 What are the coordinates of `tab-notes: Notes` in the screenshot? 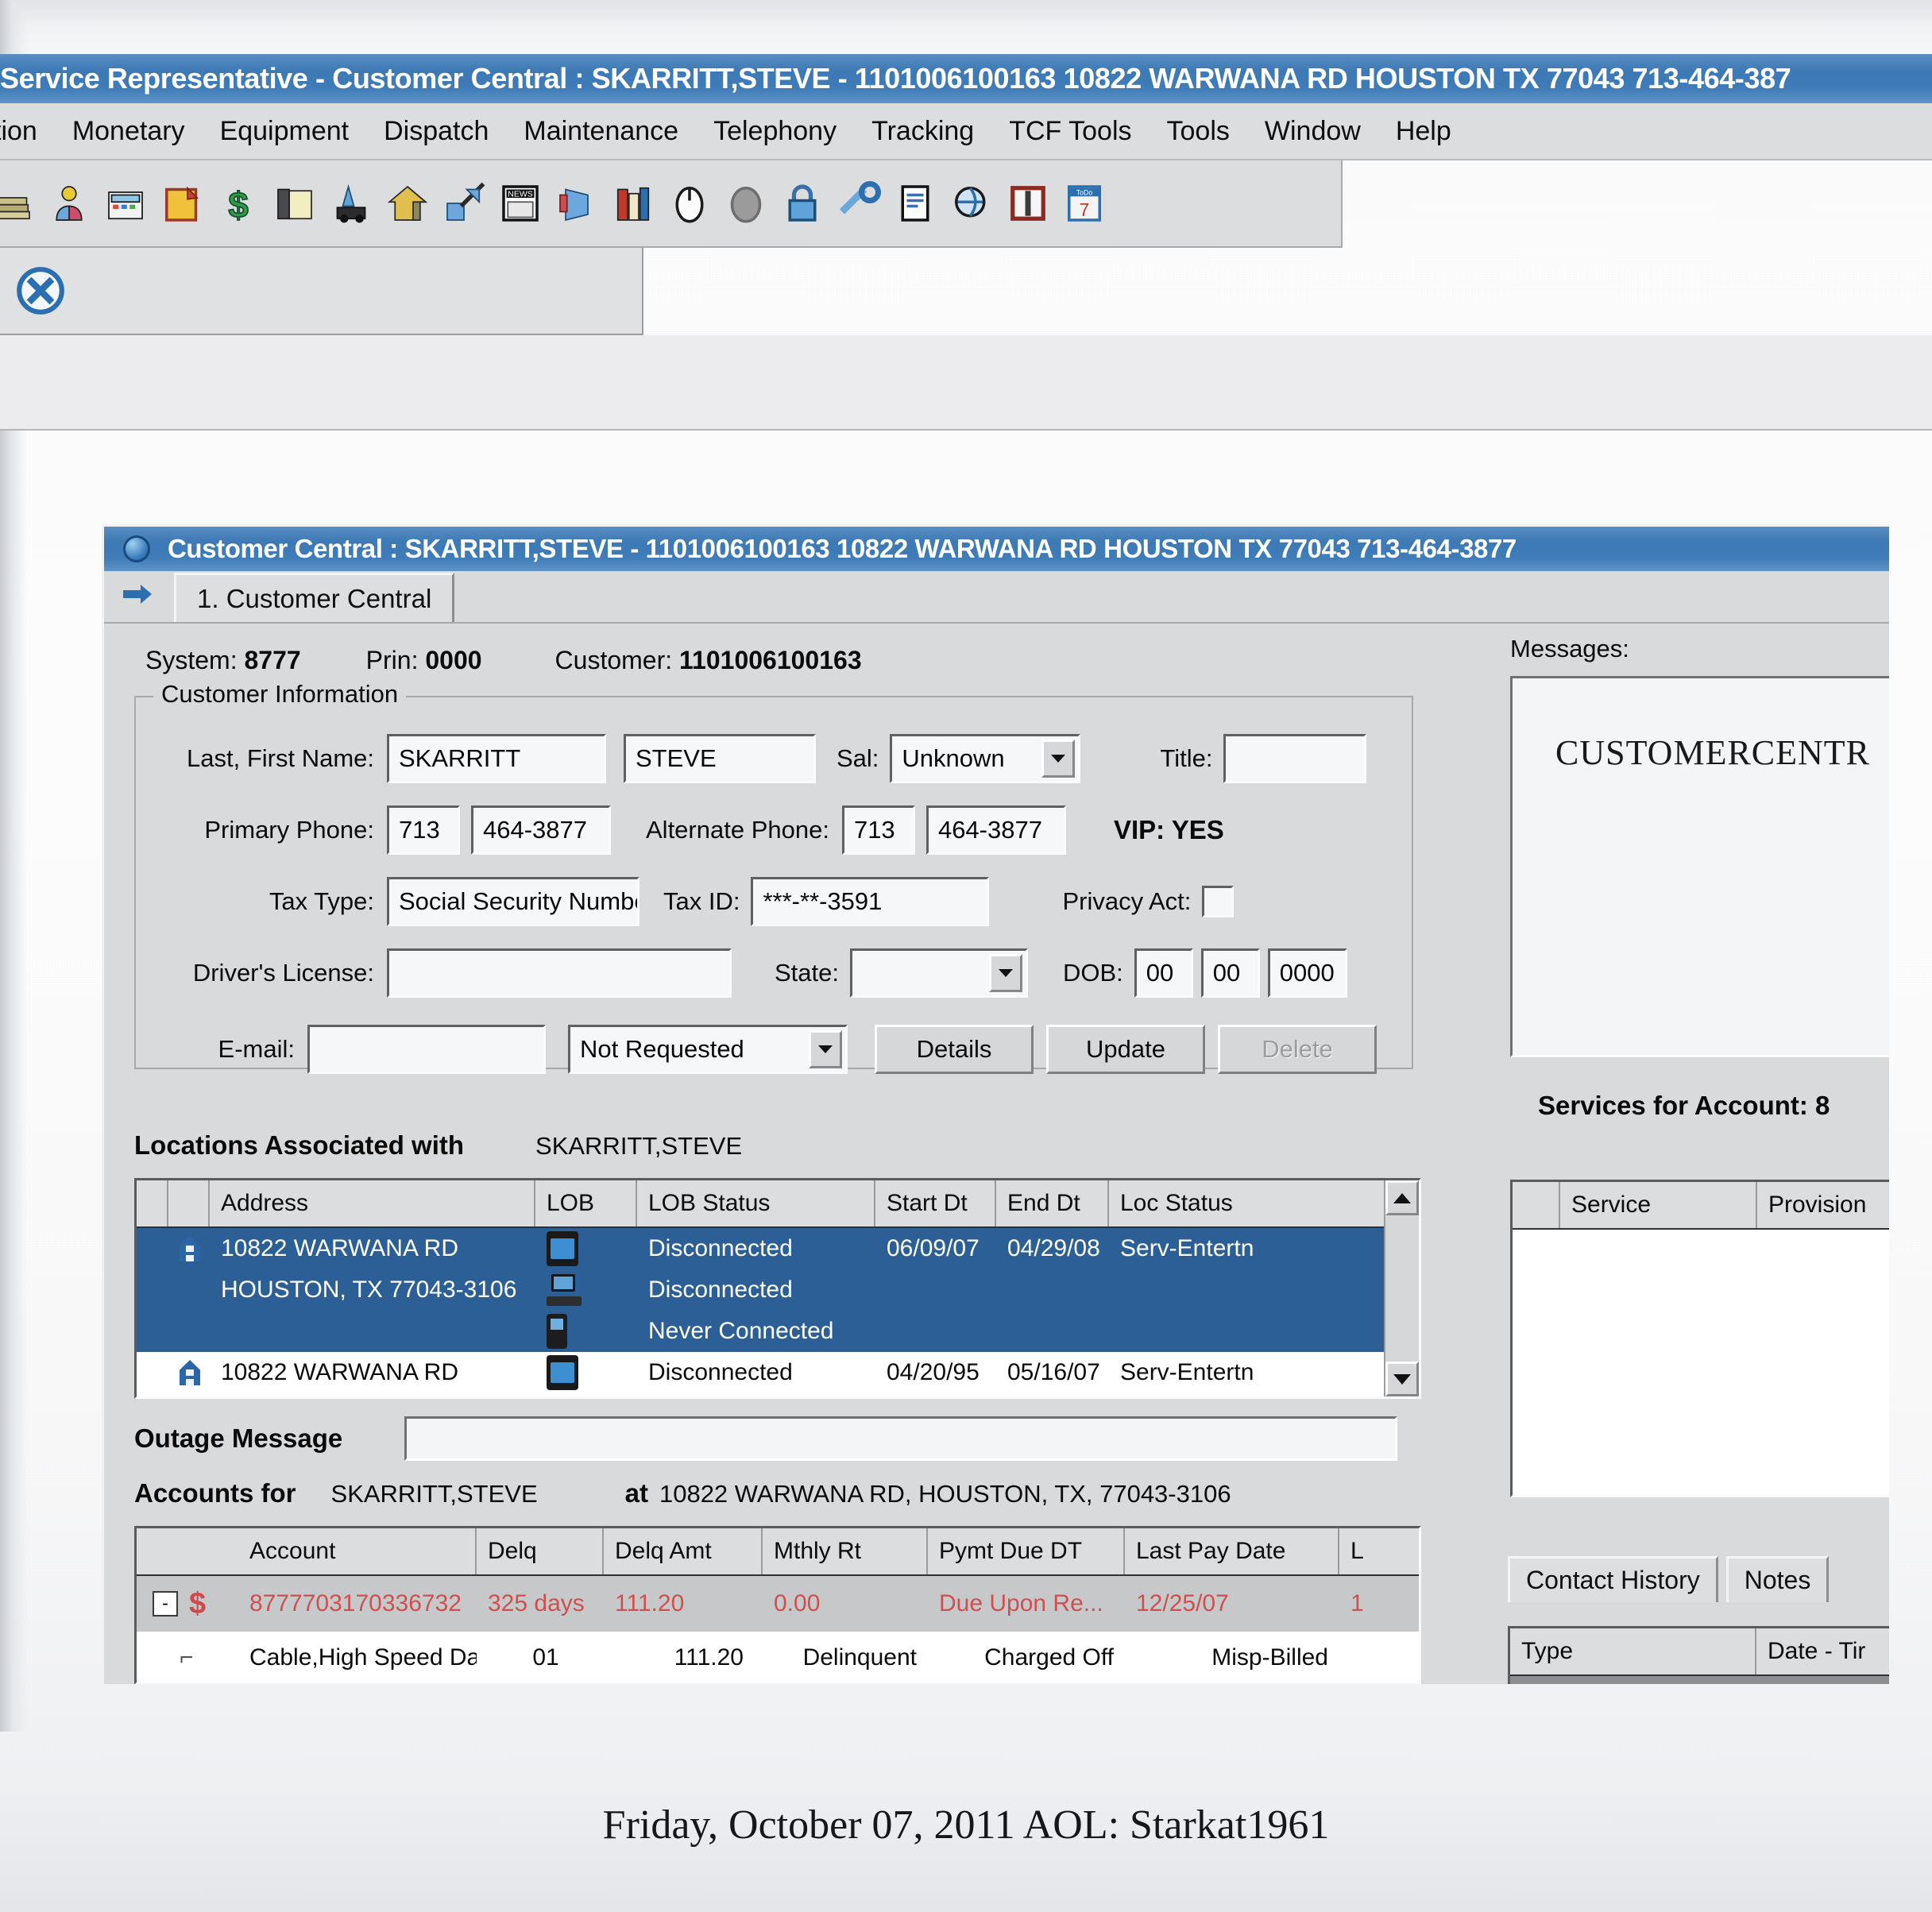 It's located at (1777, 1579).